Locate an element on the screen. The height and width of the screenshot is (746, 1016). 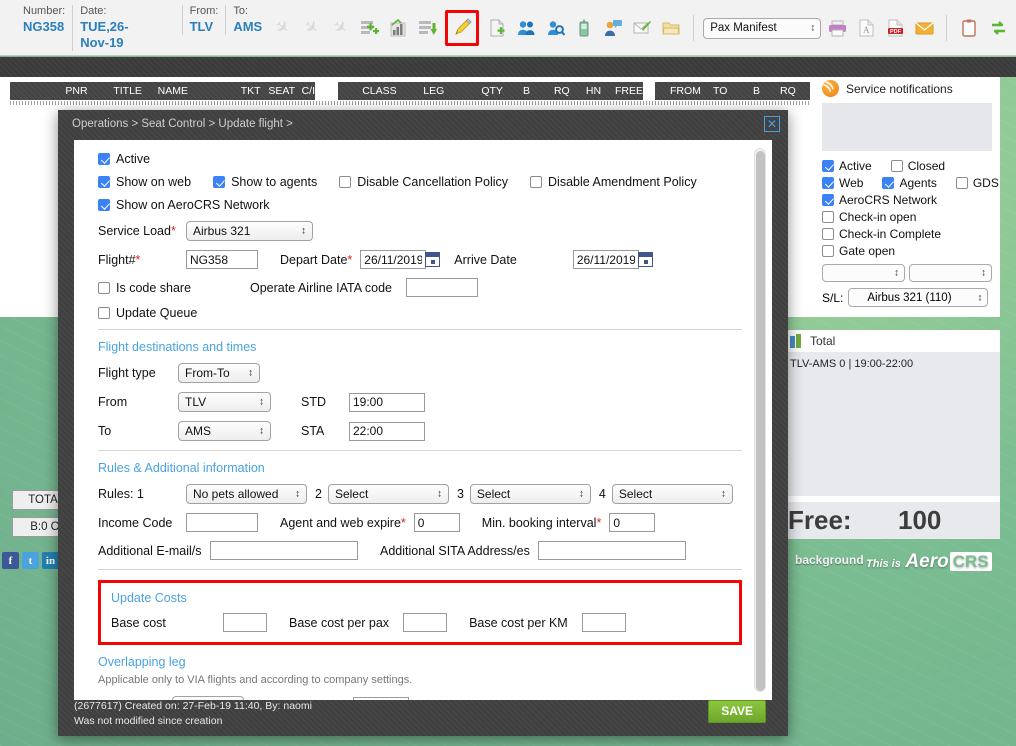
refresh-icon is located at coordinates (998, 28).